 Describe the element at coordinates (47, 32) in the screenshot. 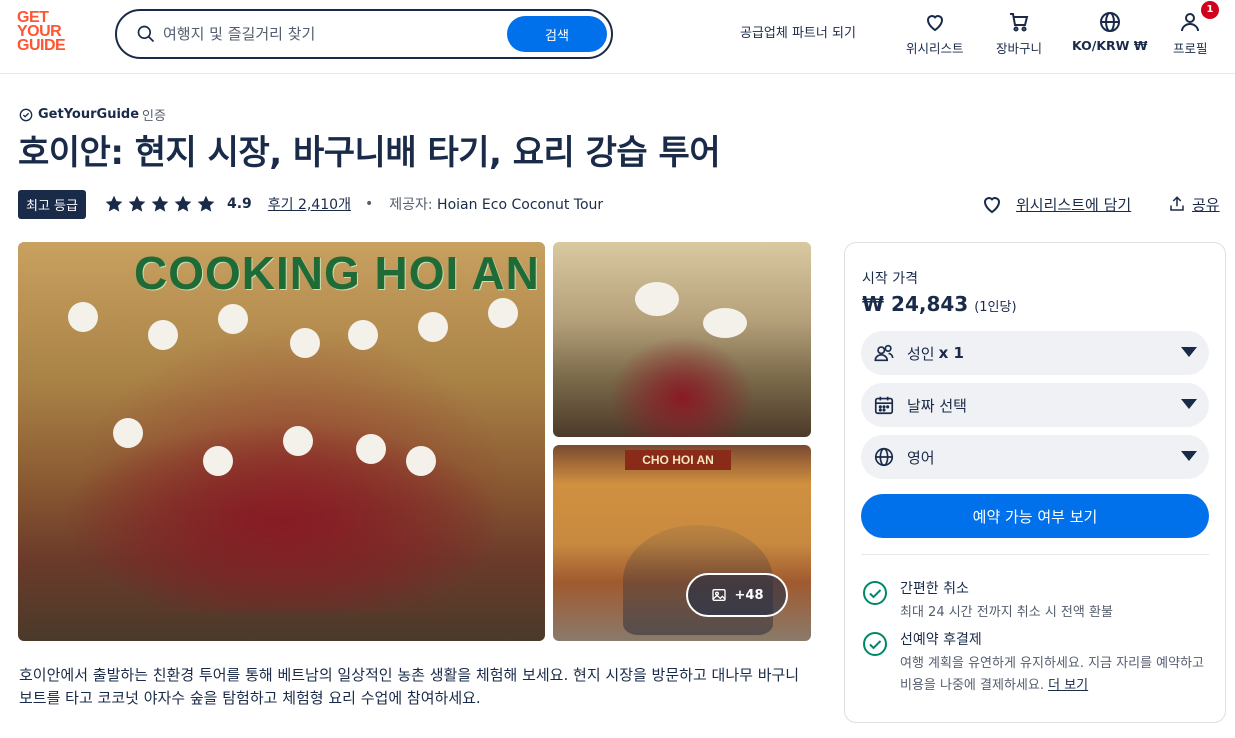

I see `getyourguide-logo: GET YOUR GUIDE` at that location.